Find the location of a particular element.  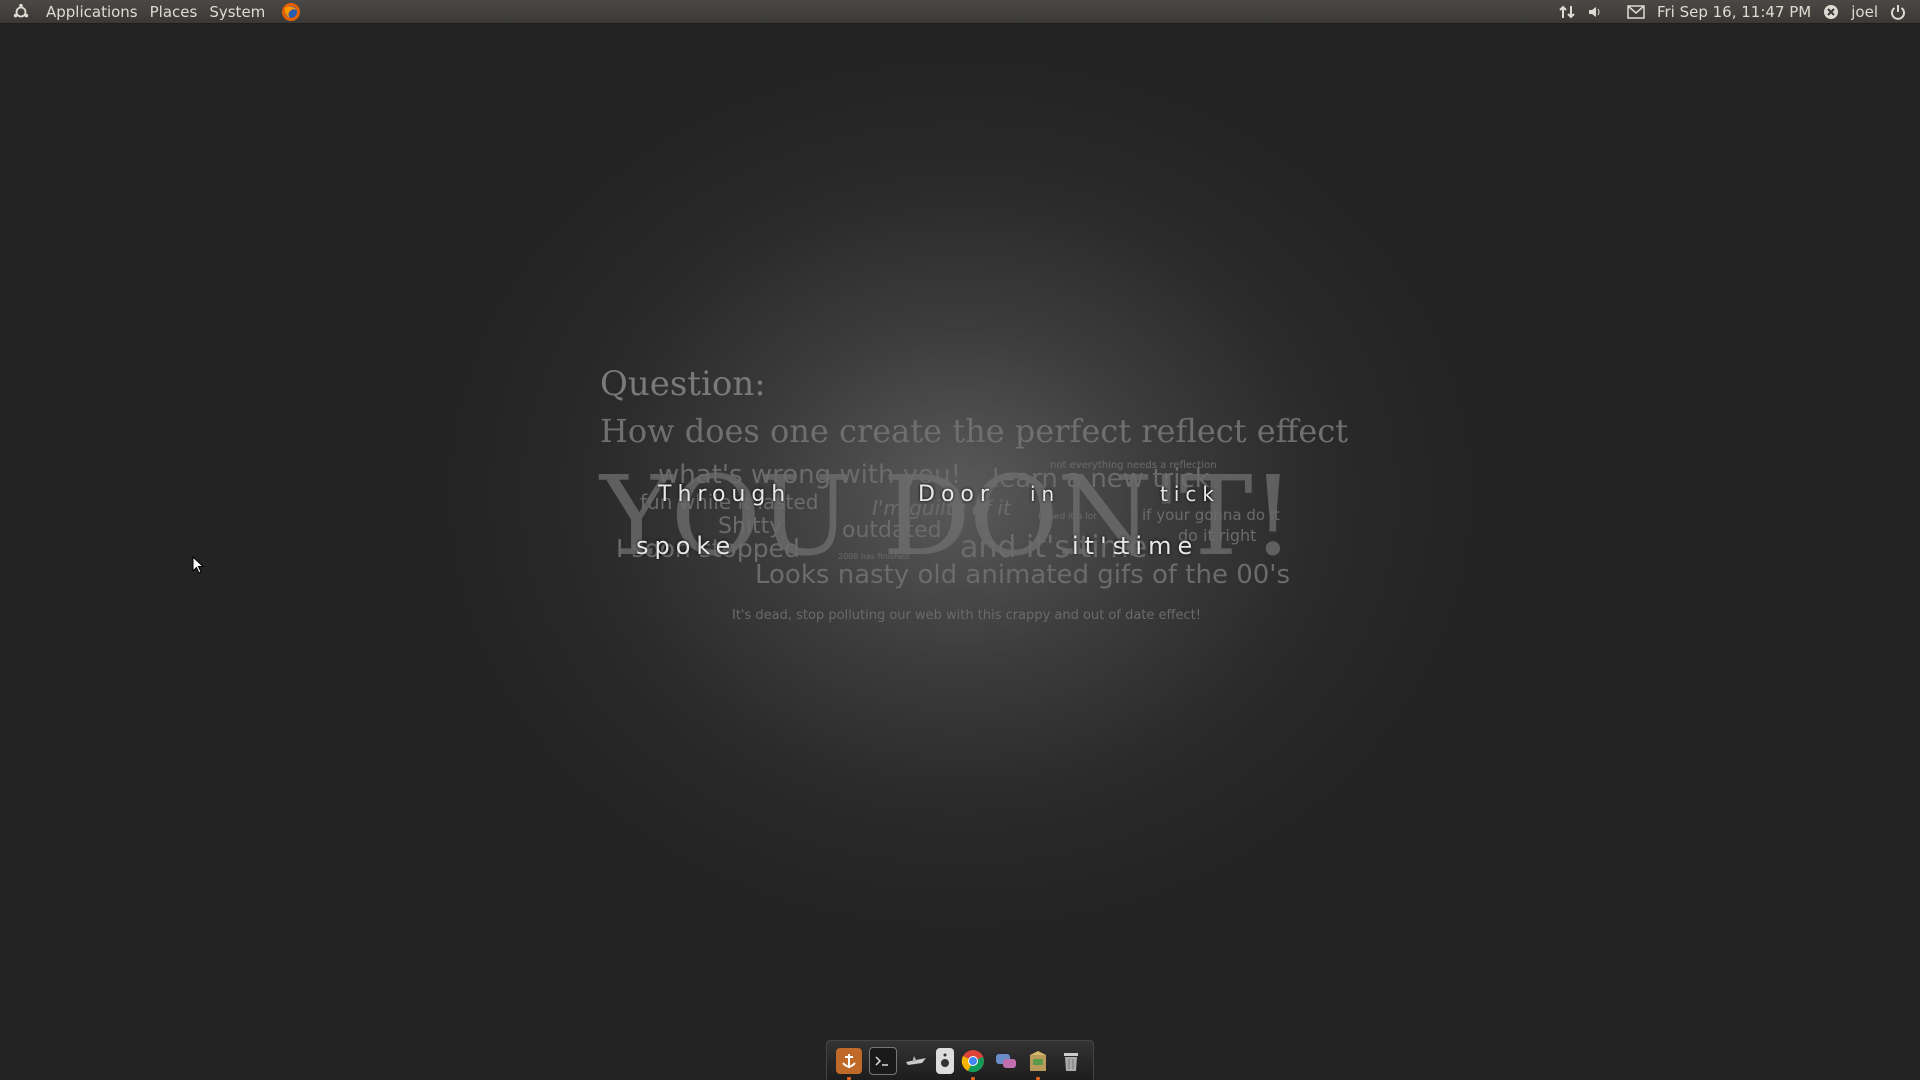

network-icon is located at coordinates (1567, 12).